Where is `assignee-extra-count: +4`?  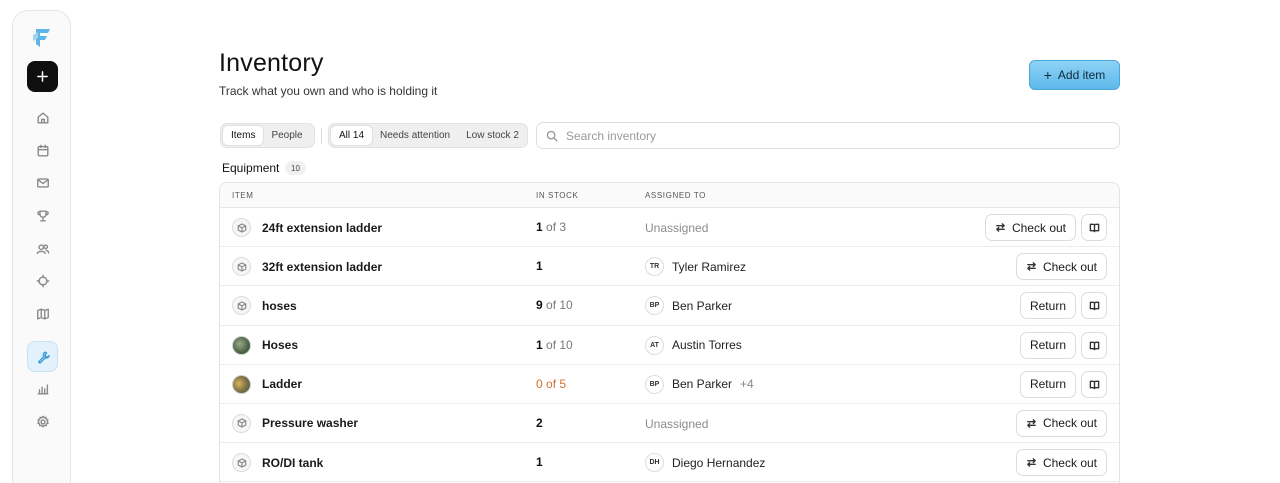
assignee-extra-count: +4 is located at coordinates (747, 384).